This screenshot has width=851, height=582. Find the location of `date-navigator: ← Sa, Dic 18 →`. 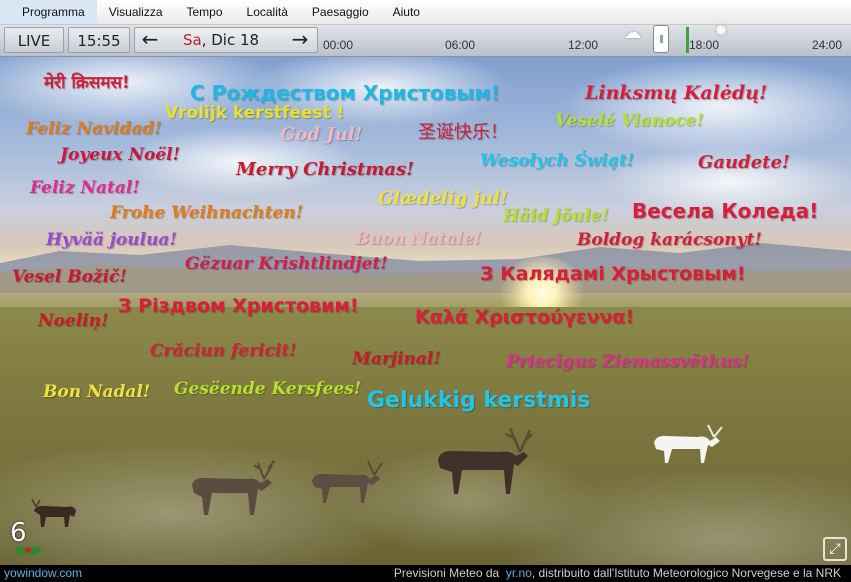

date-navigator: ← Sa, Dic 18 → is located at coordinates (226, 40).